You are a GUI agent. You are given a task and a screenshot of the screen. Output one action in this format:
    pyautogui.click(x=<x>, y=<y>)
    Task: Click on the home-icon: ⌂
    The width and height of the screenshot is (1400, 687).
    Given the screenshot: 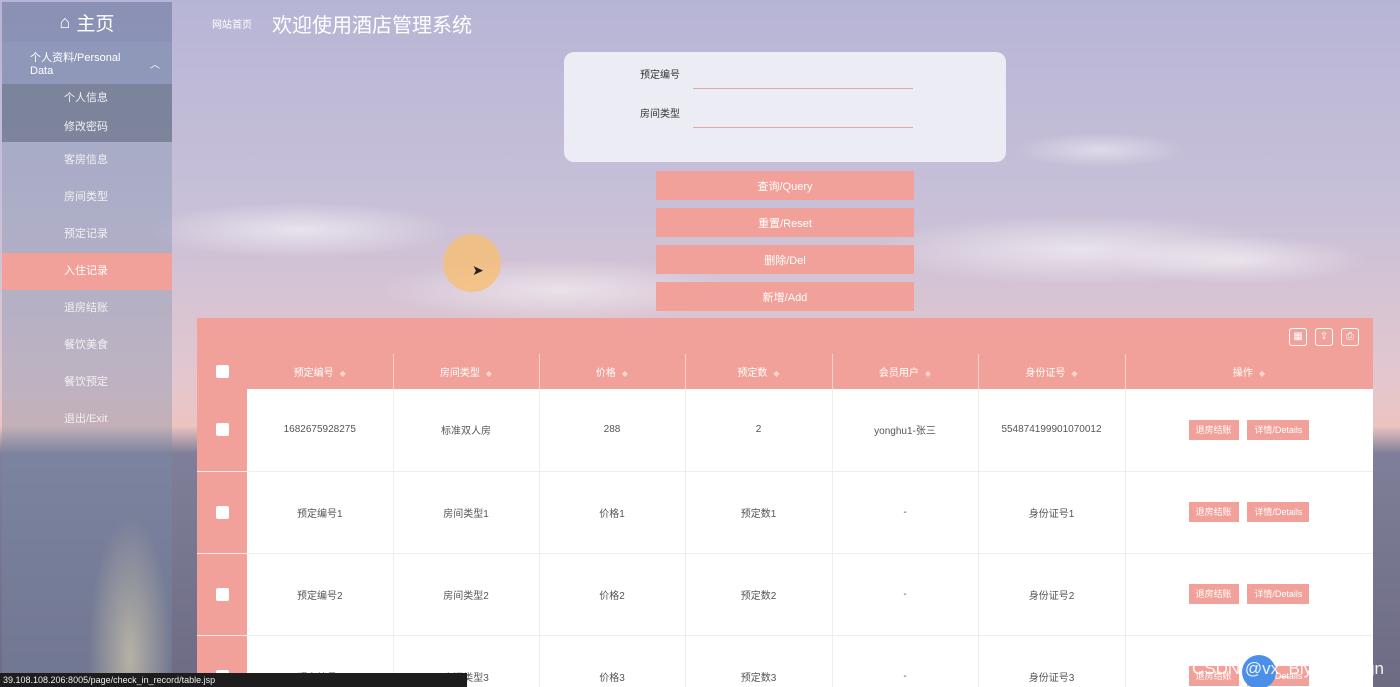 What is the action you would take?
    pyautogui.click(x=65, y=21)
    